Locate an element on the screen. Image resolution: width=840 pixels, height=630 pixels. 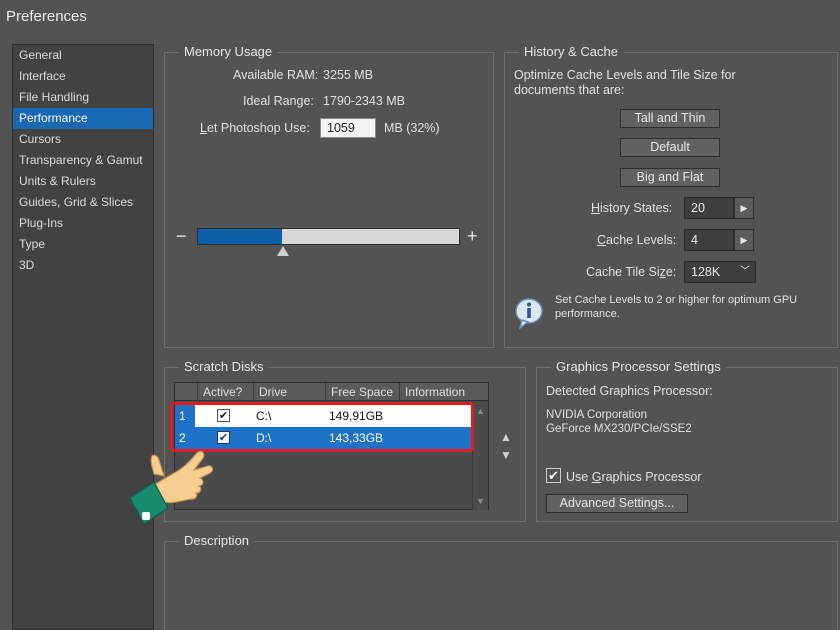
cache-tile-size-label: Cache Tile Size: is located at coordinates (631, 272).